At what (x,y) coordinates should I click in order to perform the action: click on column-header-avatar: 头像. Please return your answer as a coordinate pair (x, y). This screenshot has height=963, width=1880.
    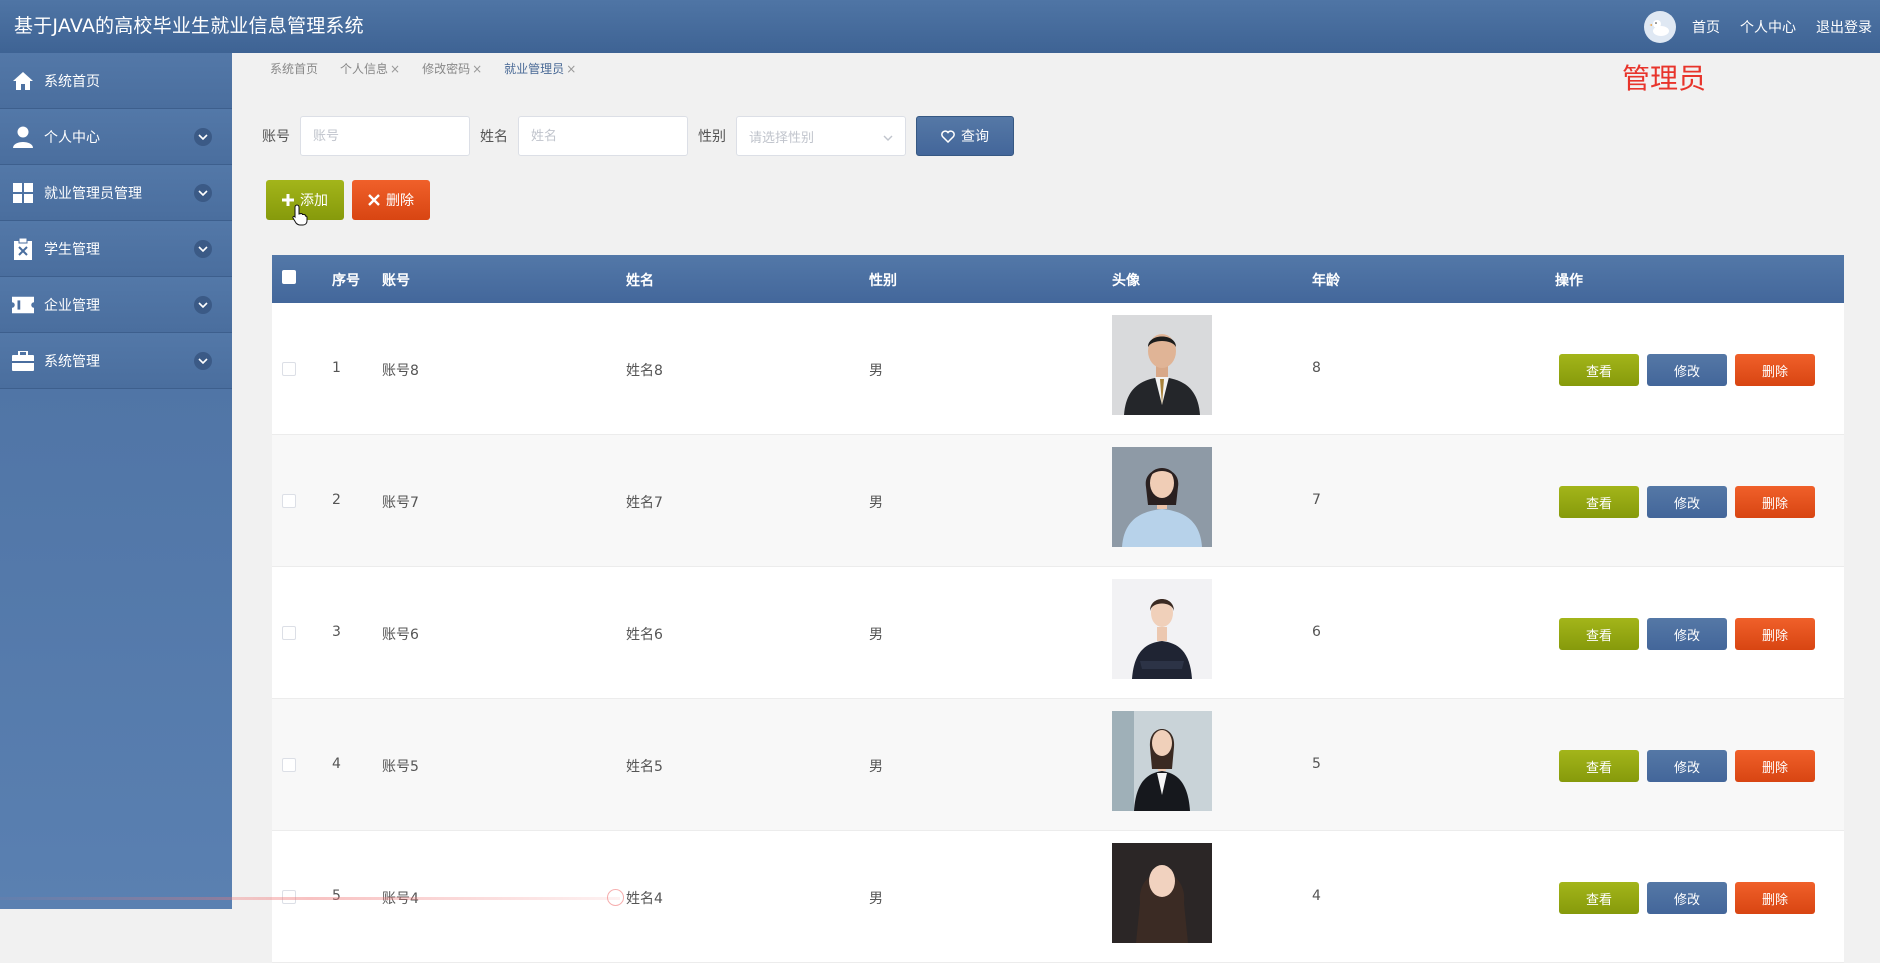
    Looking at the image, I should click on (1126, 281).